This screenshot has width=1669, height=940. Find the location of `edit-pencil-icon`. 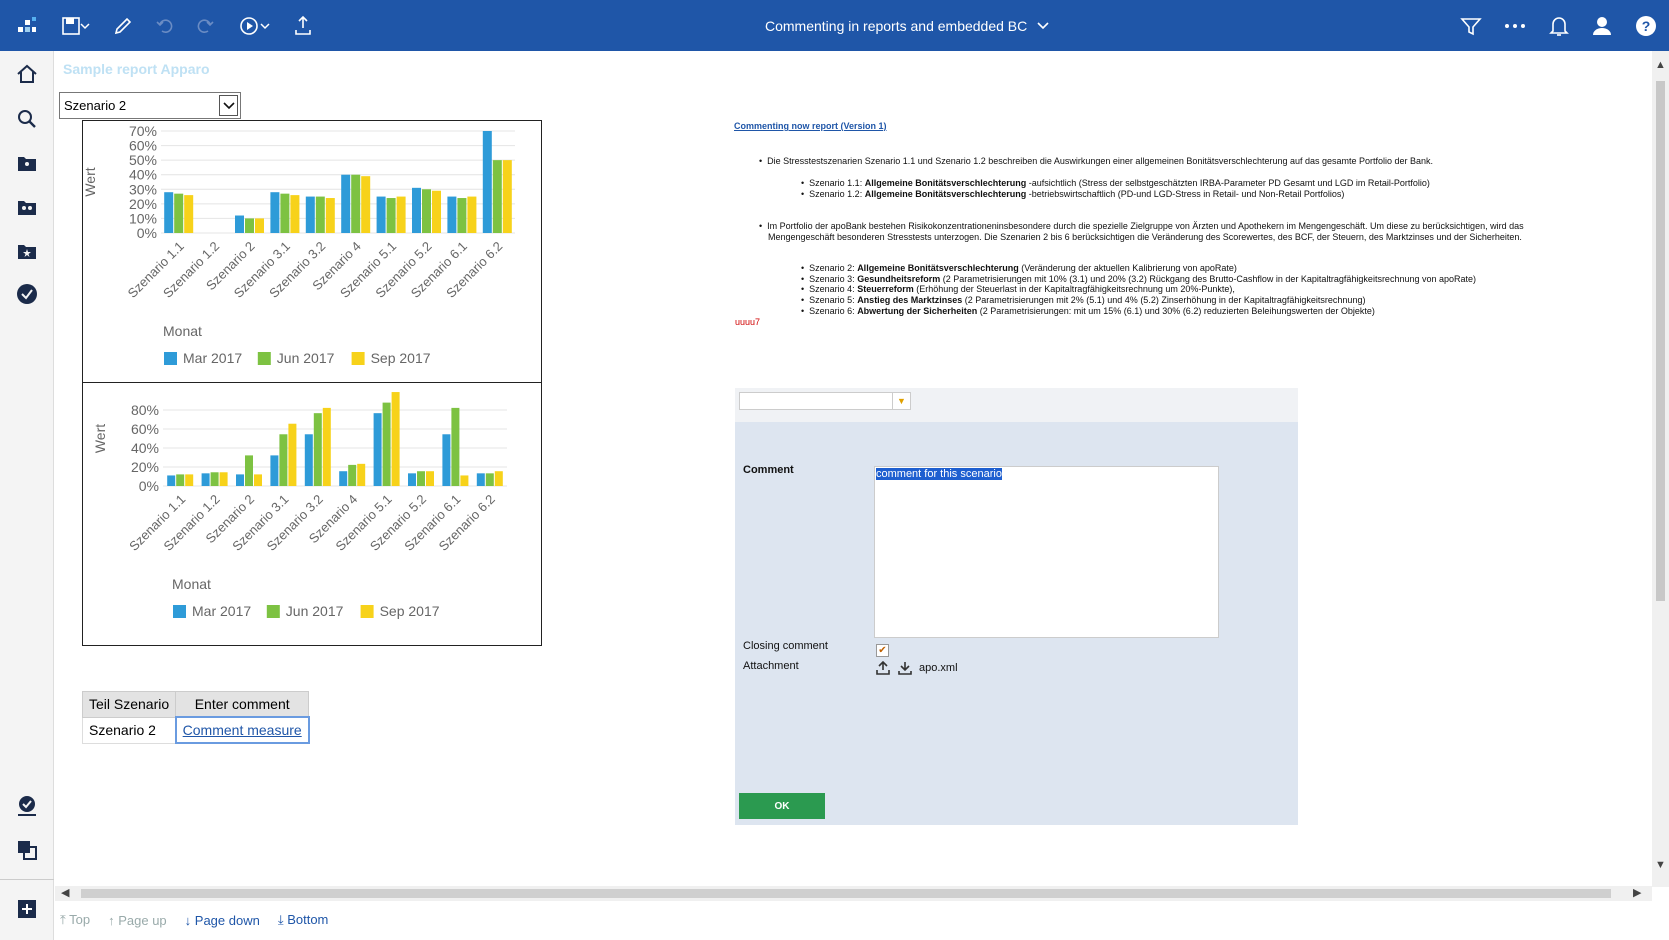

edit-pencil-icon is located at coordinates (123, 26).